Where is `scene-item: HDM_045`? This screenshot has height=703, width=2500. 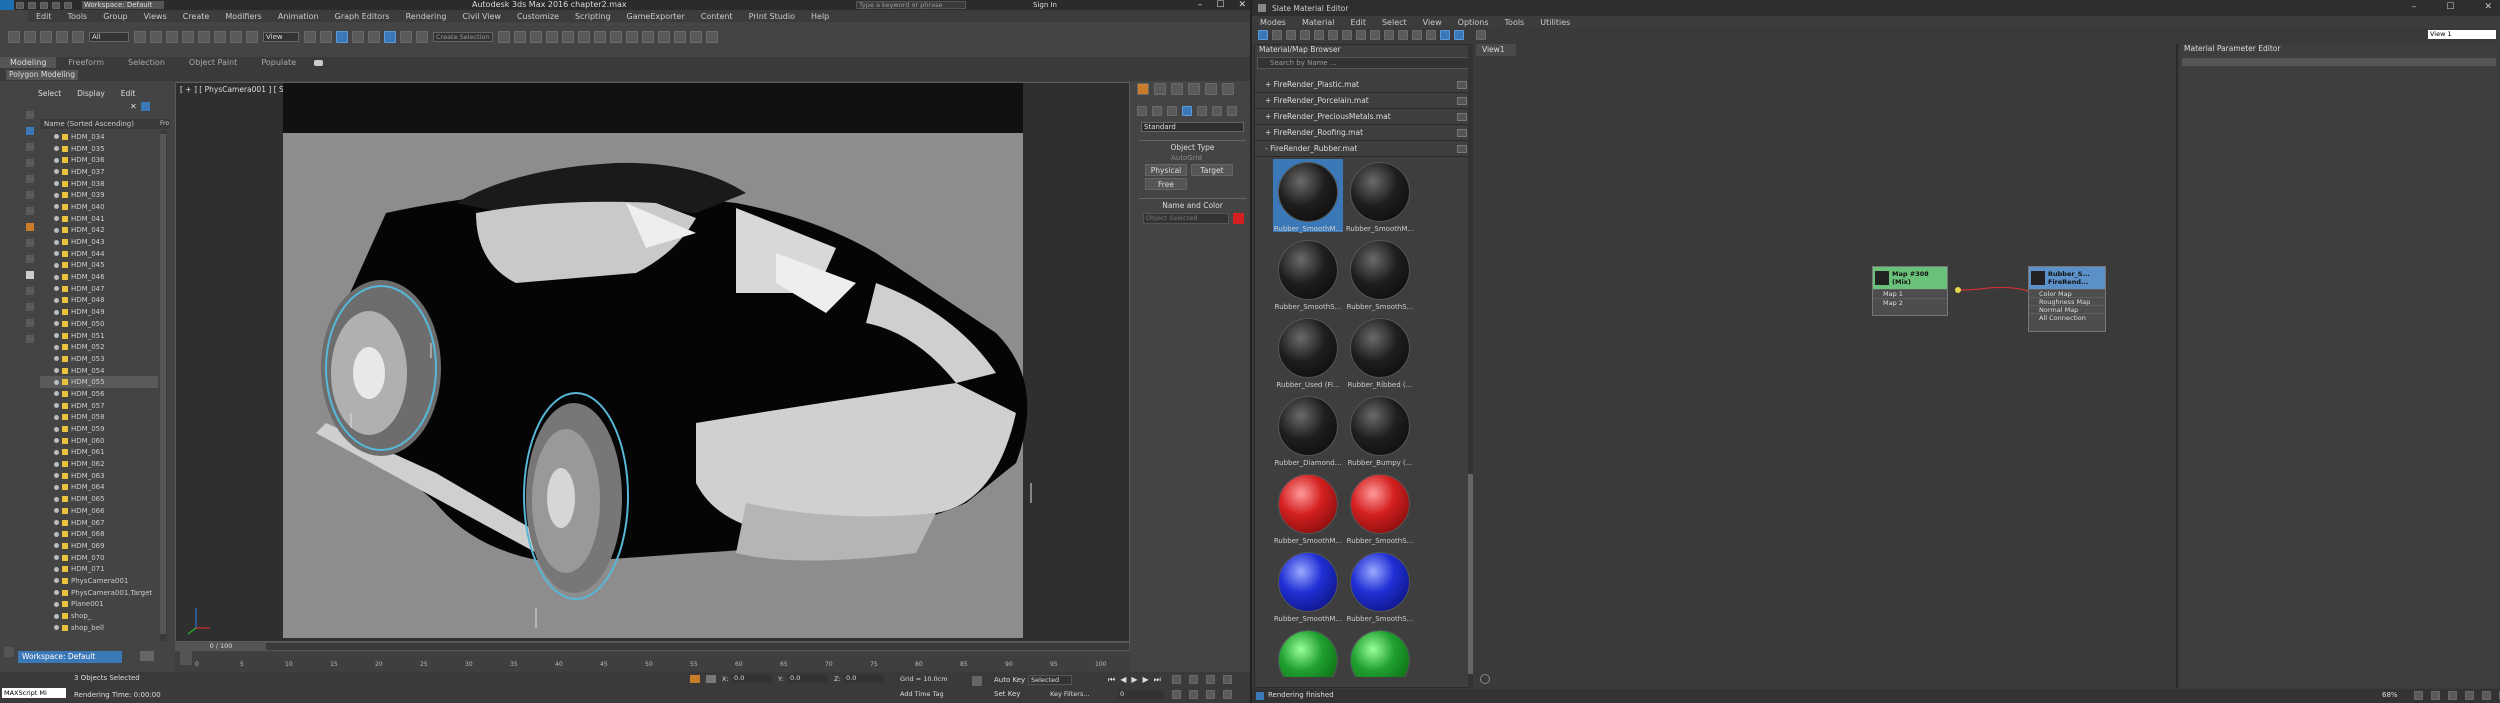
scene-item: HDM_045 is located at coordinates (99, 266).